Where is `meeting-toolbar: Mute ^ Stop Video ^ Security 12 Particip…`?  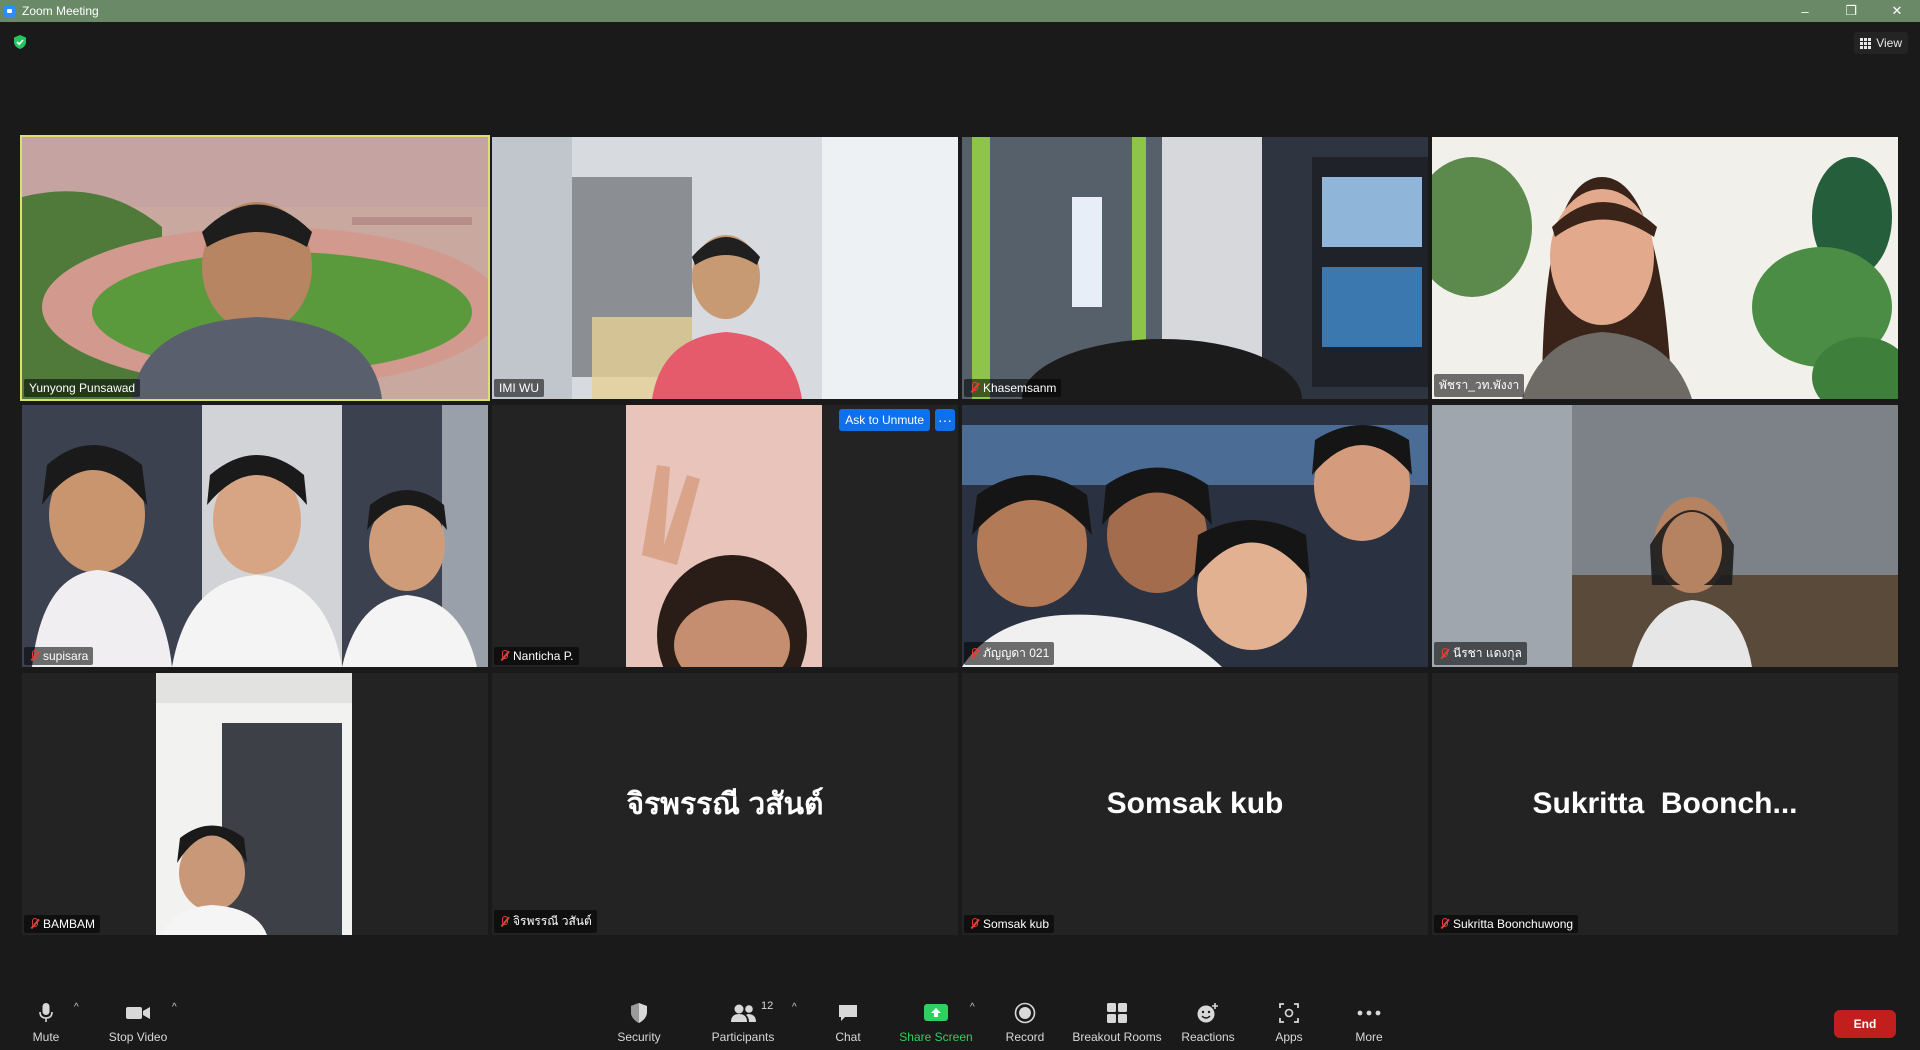
meeting-toolbar: Mute ^ Stop Video ^ Security 12 Particip… is located at coordinates (960, 1020).